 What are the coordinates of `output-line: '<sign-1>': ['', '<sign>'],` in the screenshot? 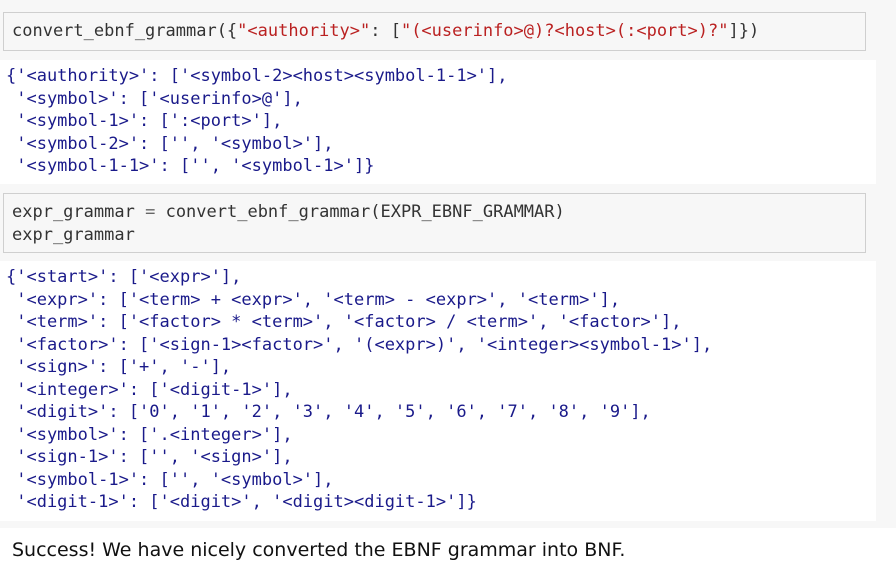 It's located at (149, 457).